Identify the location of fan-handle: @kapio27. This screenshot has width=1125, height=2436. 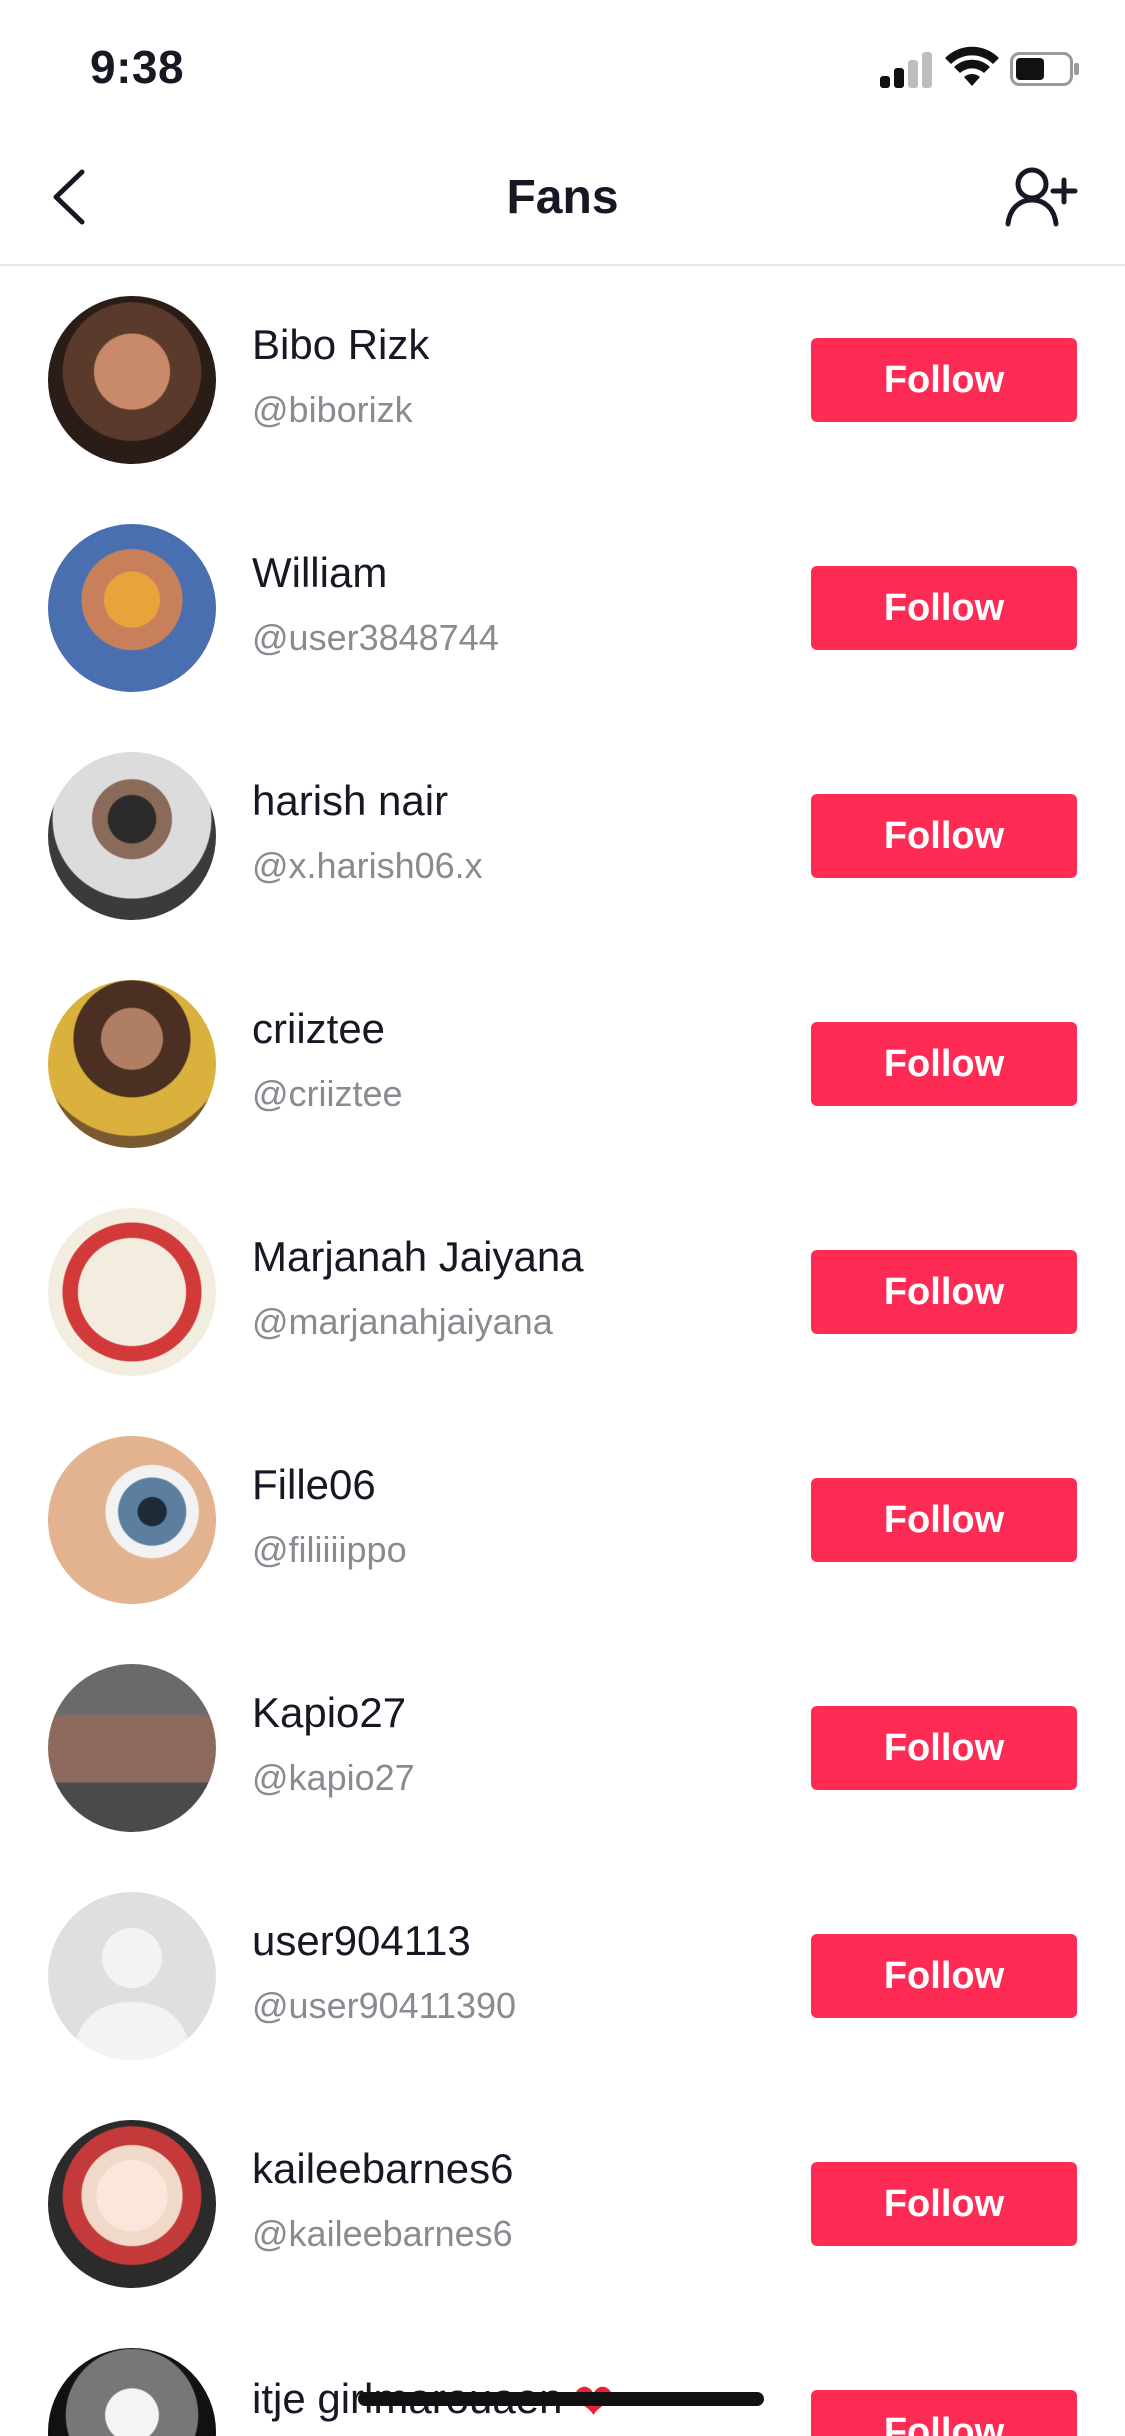
(333, 1777).